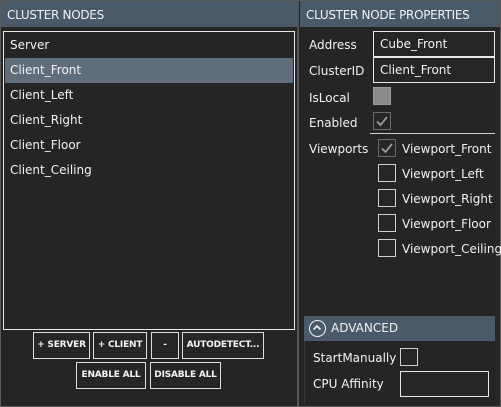 The image size is (501, 407). Describe the element at coordinates (387, 223) in the screenshot. I see `viewport-floor-checkbox` at that location.